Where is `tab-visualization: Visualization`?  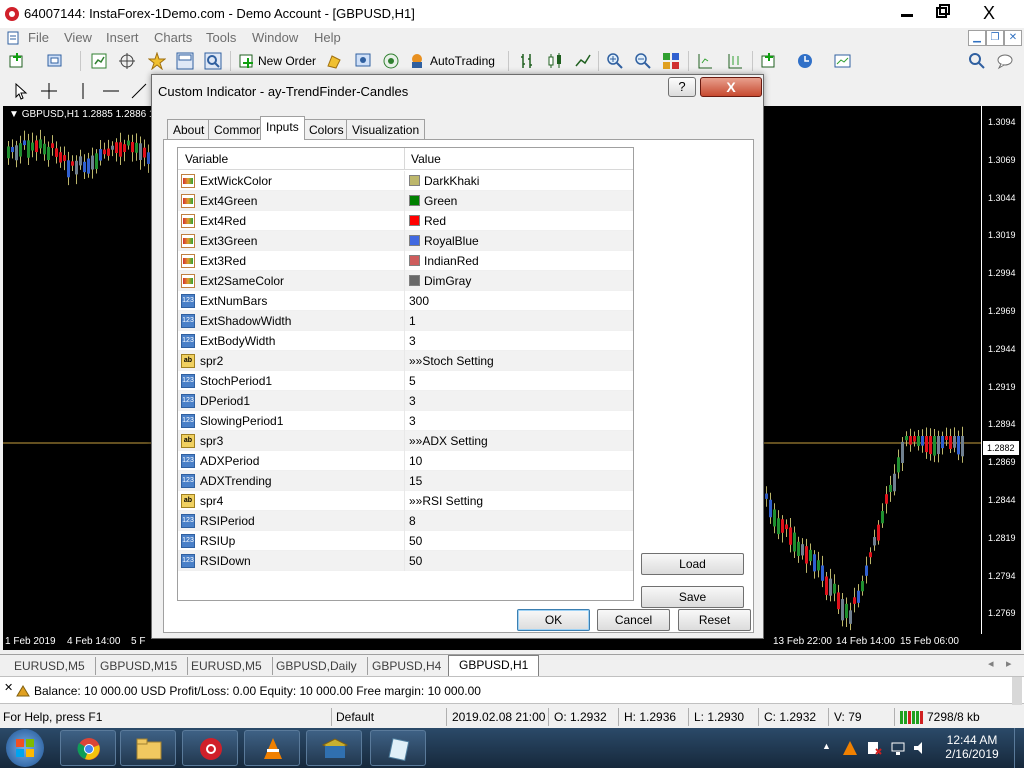
tab-visualization: Visualization is located at coordinates (386, 129).